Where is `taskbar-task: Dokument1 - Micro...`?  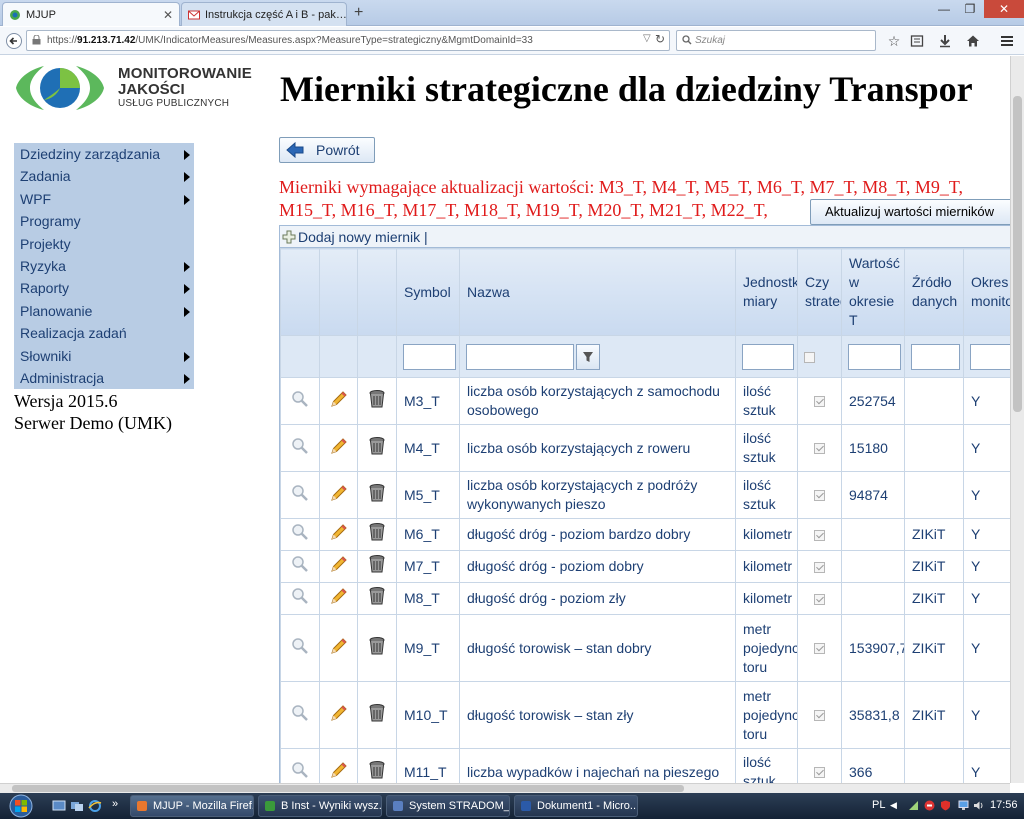
taskbar-task: Dokument1 - Micro... is located at coordinates (576, 806).